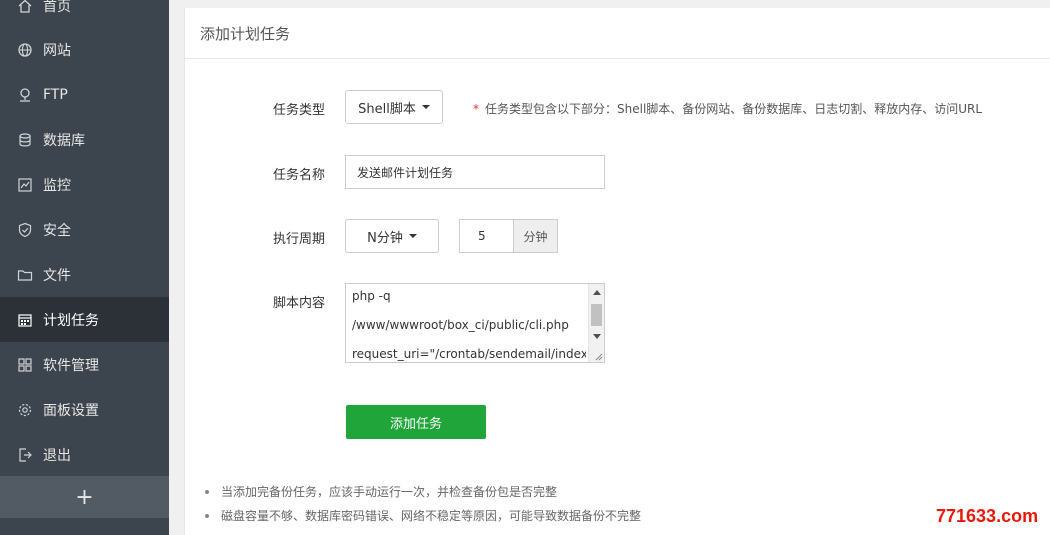 Image resolution: width=1050 pixels, height=535 pixels. I want to click on sidebar-item-cron: 计划任务, so click(84, 319).